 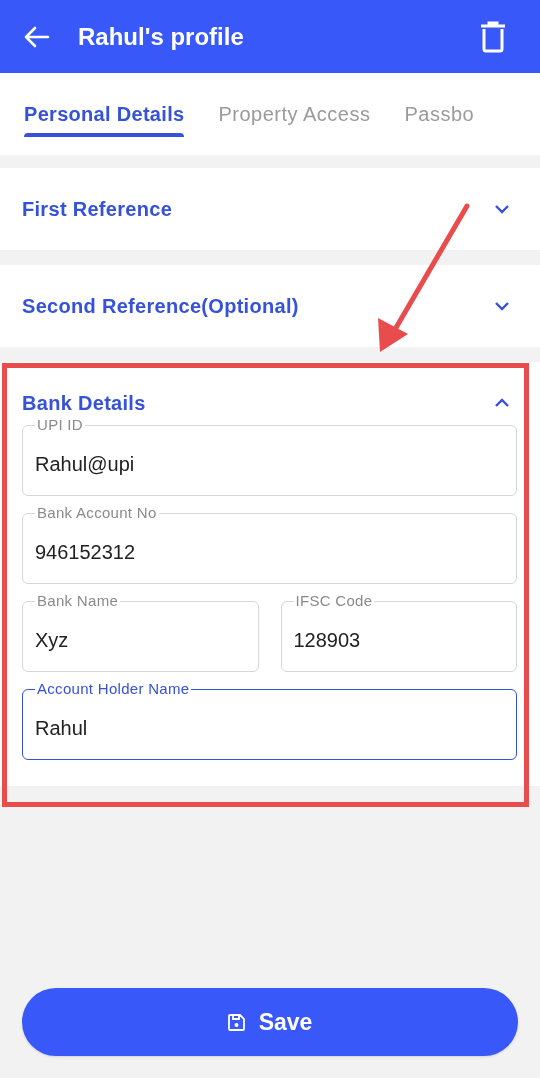 I want to click on field-label: Account Holder Name, so click(x=113, y=689).